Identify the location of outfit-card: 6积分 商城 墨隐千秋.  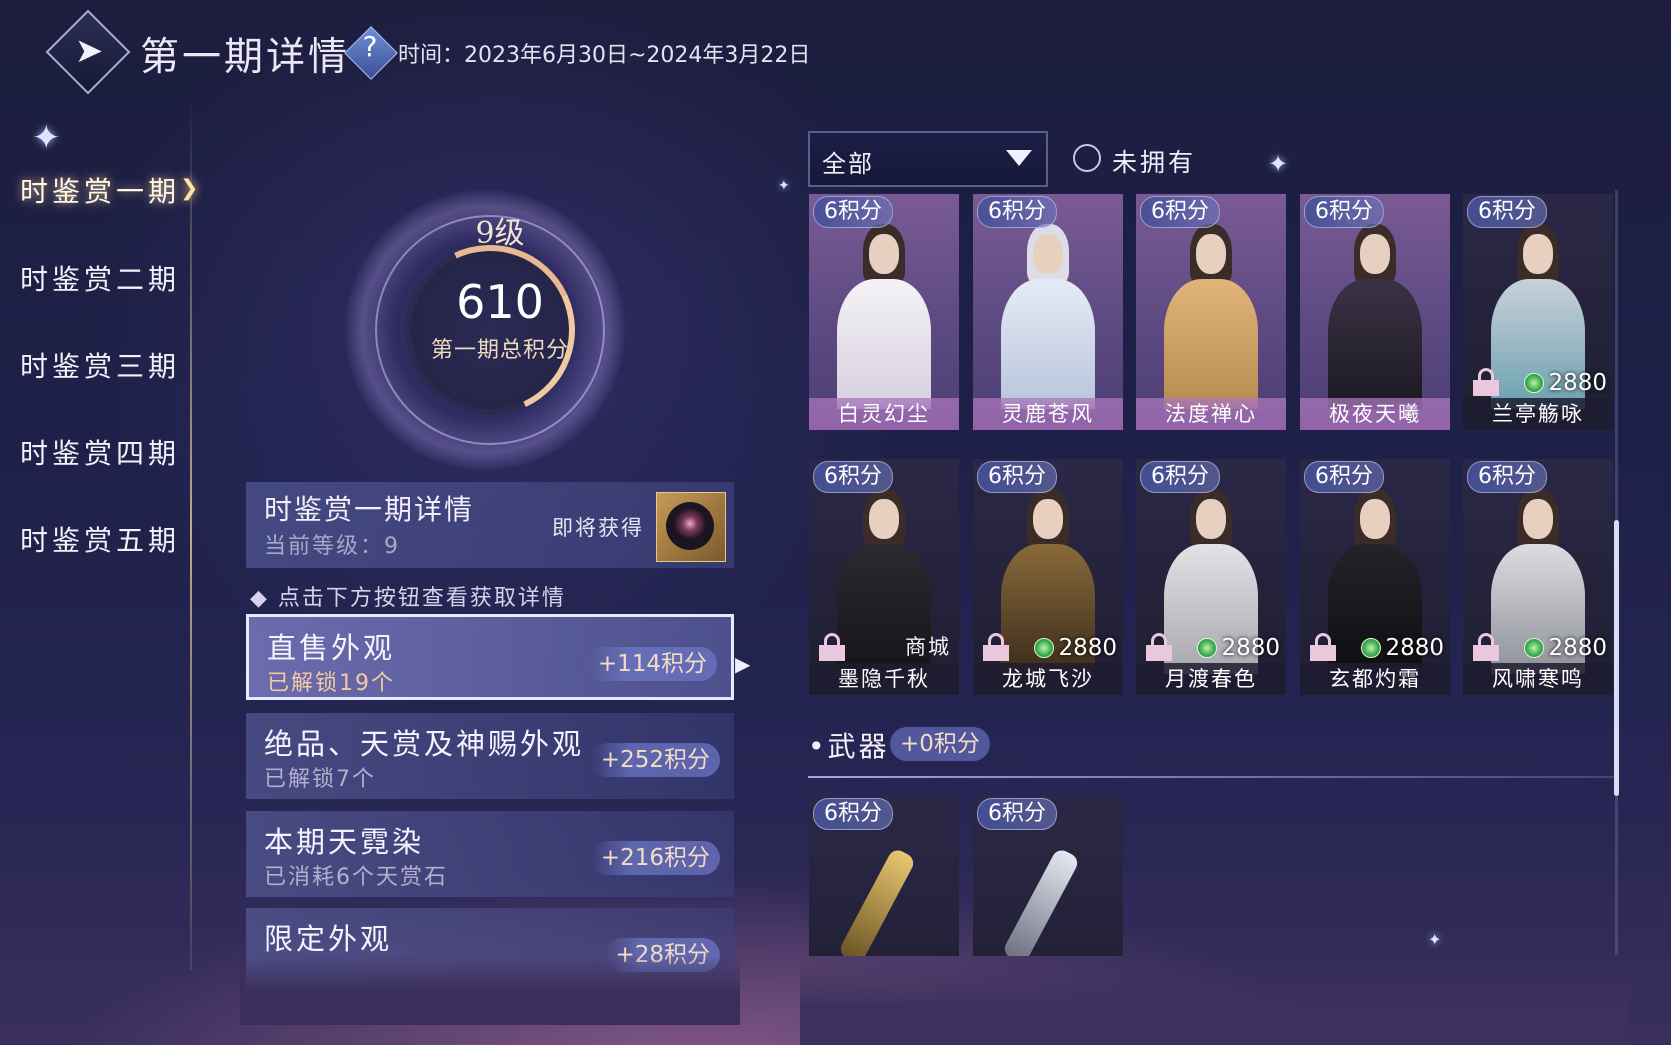
(884, 577).